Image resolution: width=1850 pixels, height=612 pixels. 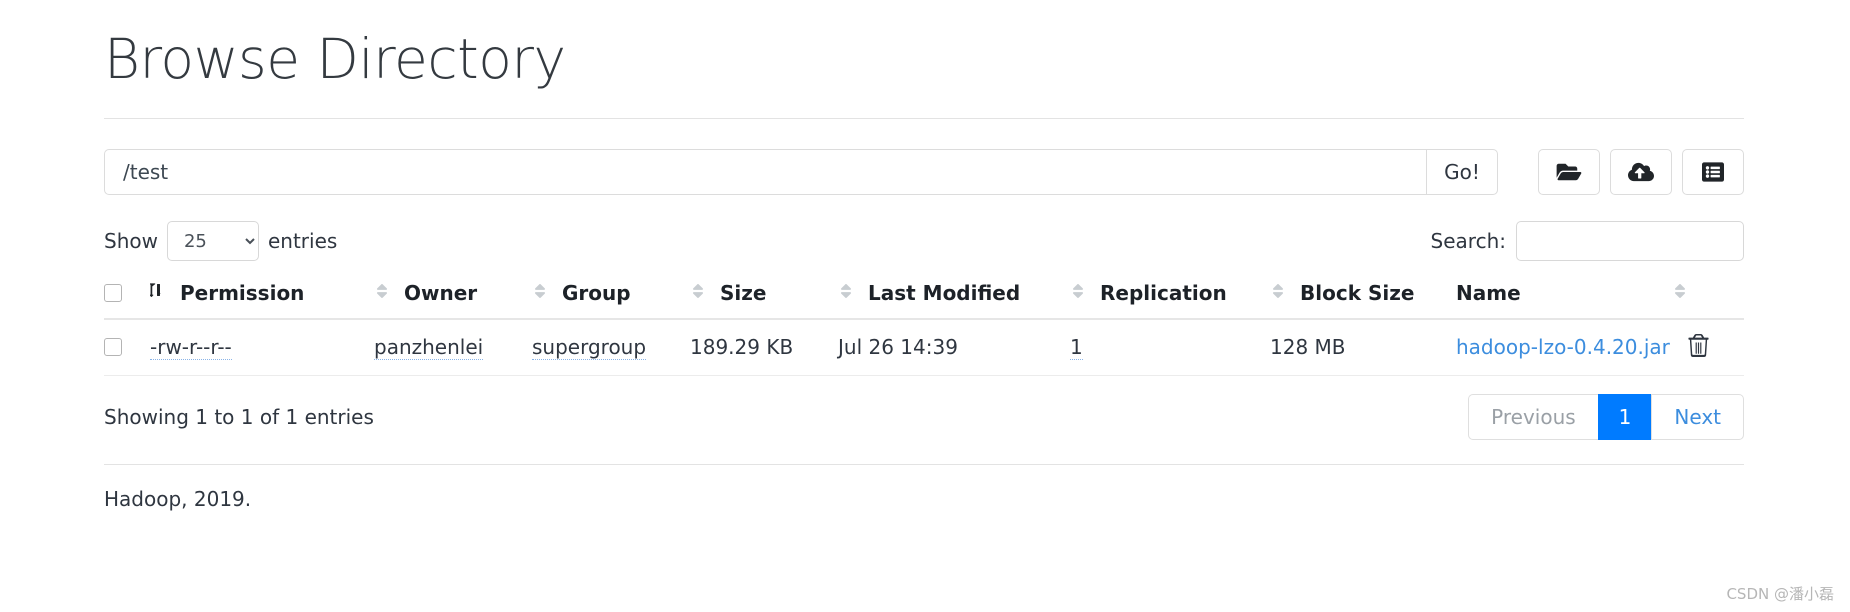 What do you see at coordinates (1462, 172) in the screenshot?
I see `go-button: Go!` at bounding box center [1462, 172].